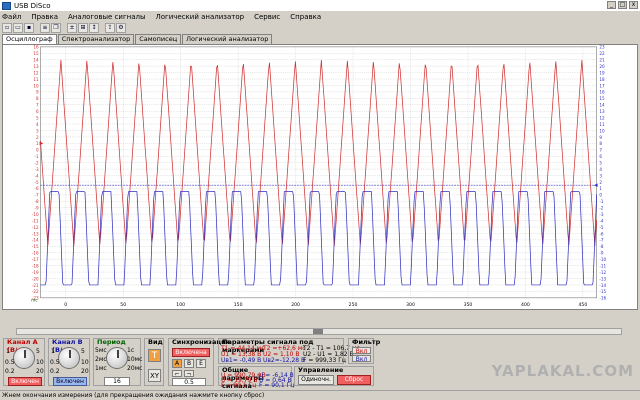 This screenshot has width=640, height=400. Describe the element at coordinates (117, 381) in the screenshot. I see `period-value-field: 16` at that location.